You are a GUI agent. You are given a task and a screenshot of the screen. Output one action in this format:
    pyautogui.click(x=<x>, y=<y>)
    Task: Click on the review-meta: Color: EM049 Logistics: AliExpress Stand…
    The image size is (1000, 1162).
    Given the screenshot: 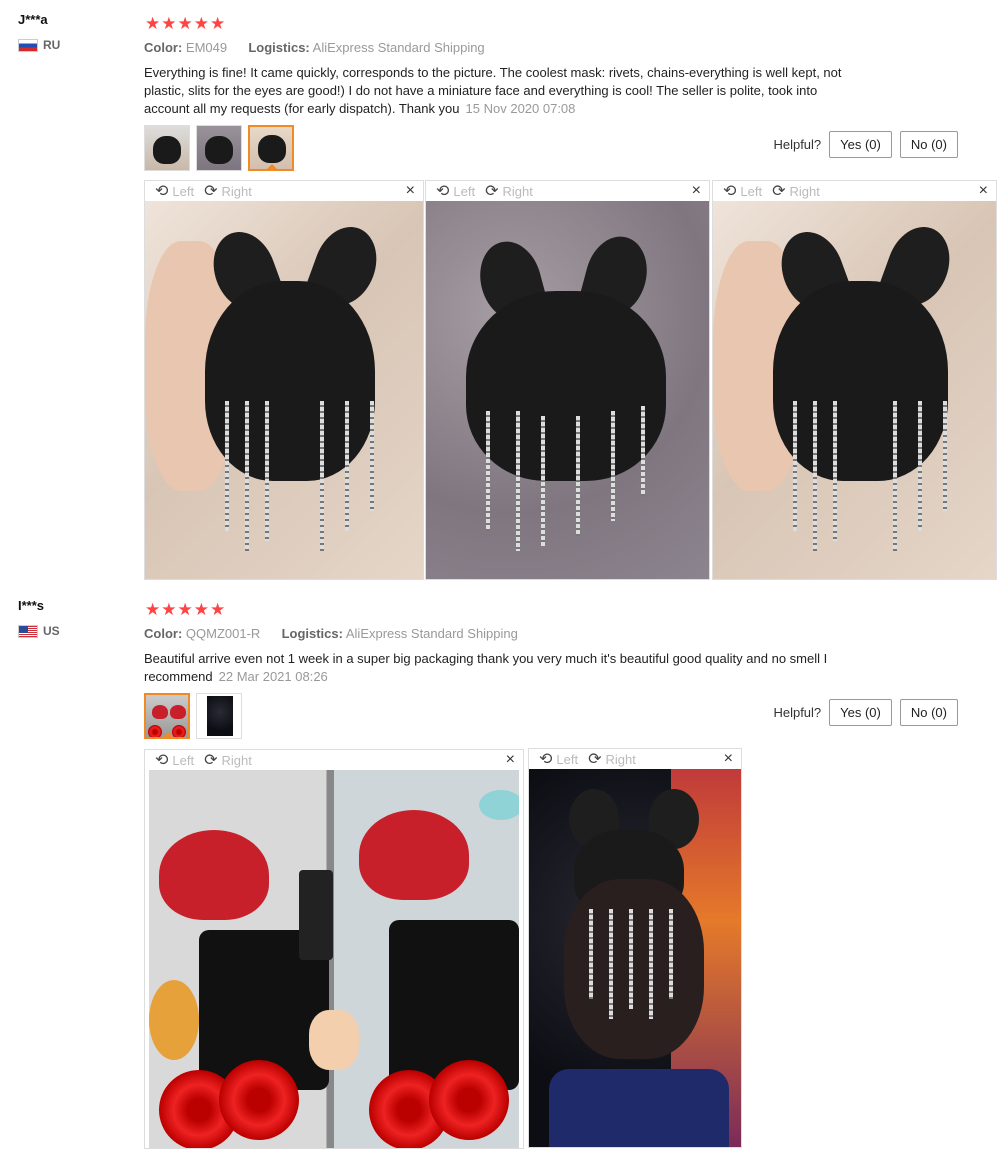 What is the action you would take?
    pyautogui.click(x=314, y=47)
    